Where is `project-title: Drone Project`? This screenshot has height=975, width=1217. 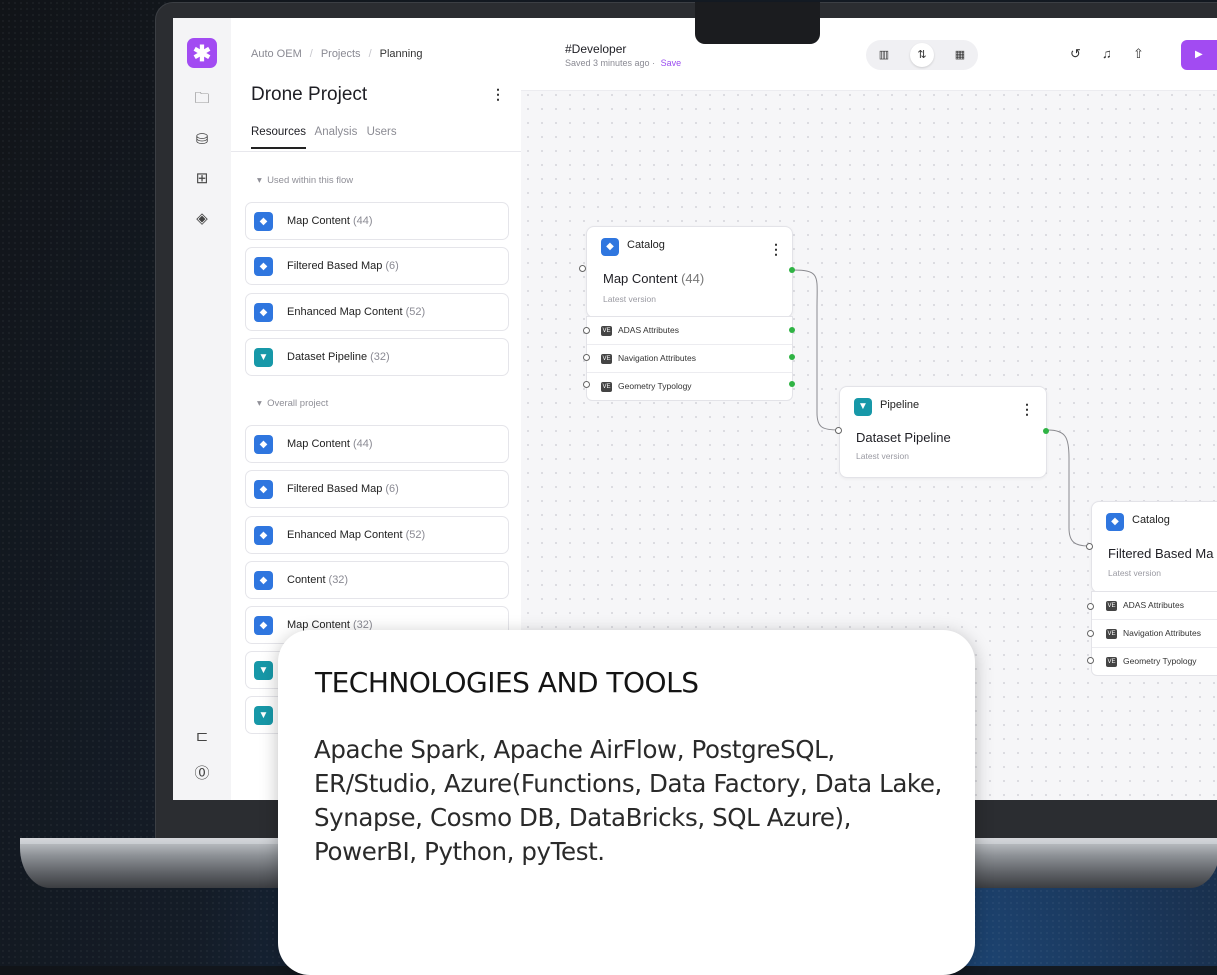
project-title: Drone Project is located at coordinates (309, 94).